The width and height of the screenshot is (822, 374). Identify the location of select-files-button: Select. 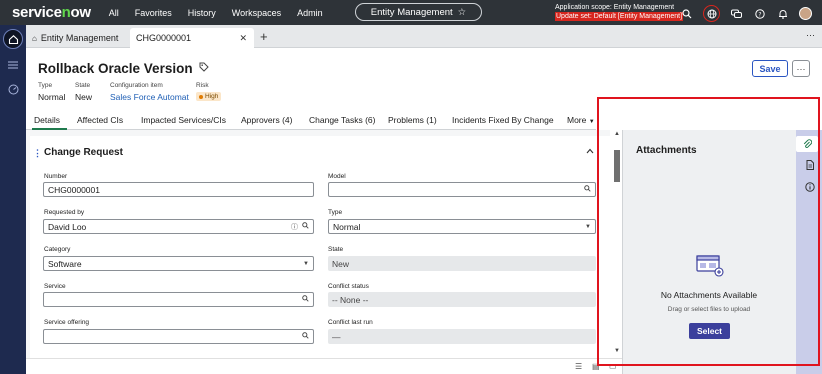
(709, 331).